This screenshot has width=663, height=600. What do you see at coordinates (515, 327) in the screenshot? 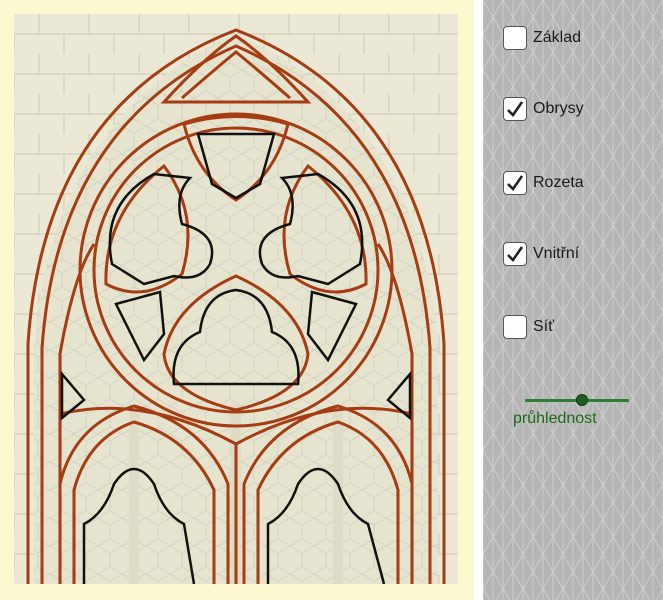
I see `checkbox-sit-box` at bounding box center [515, 327].